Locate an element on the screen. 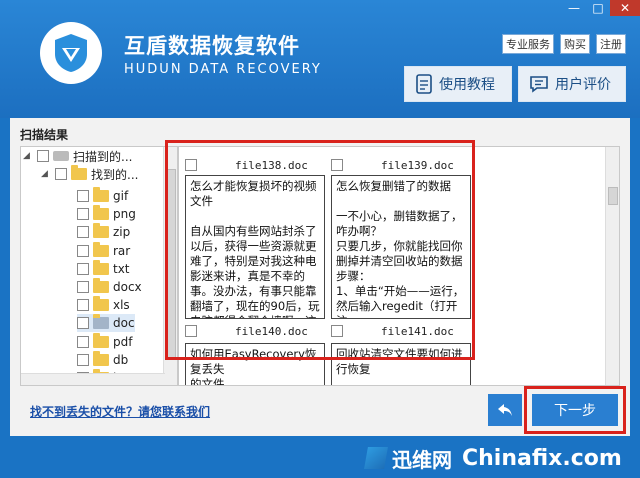 The width and height of the screenshot is (640, 478). pro-service-link: 专业服务 is located at coordinates (528, 44).